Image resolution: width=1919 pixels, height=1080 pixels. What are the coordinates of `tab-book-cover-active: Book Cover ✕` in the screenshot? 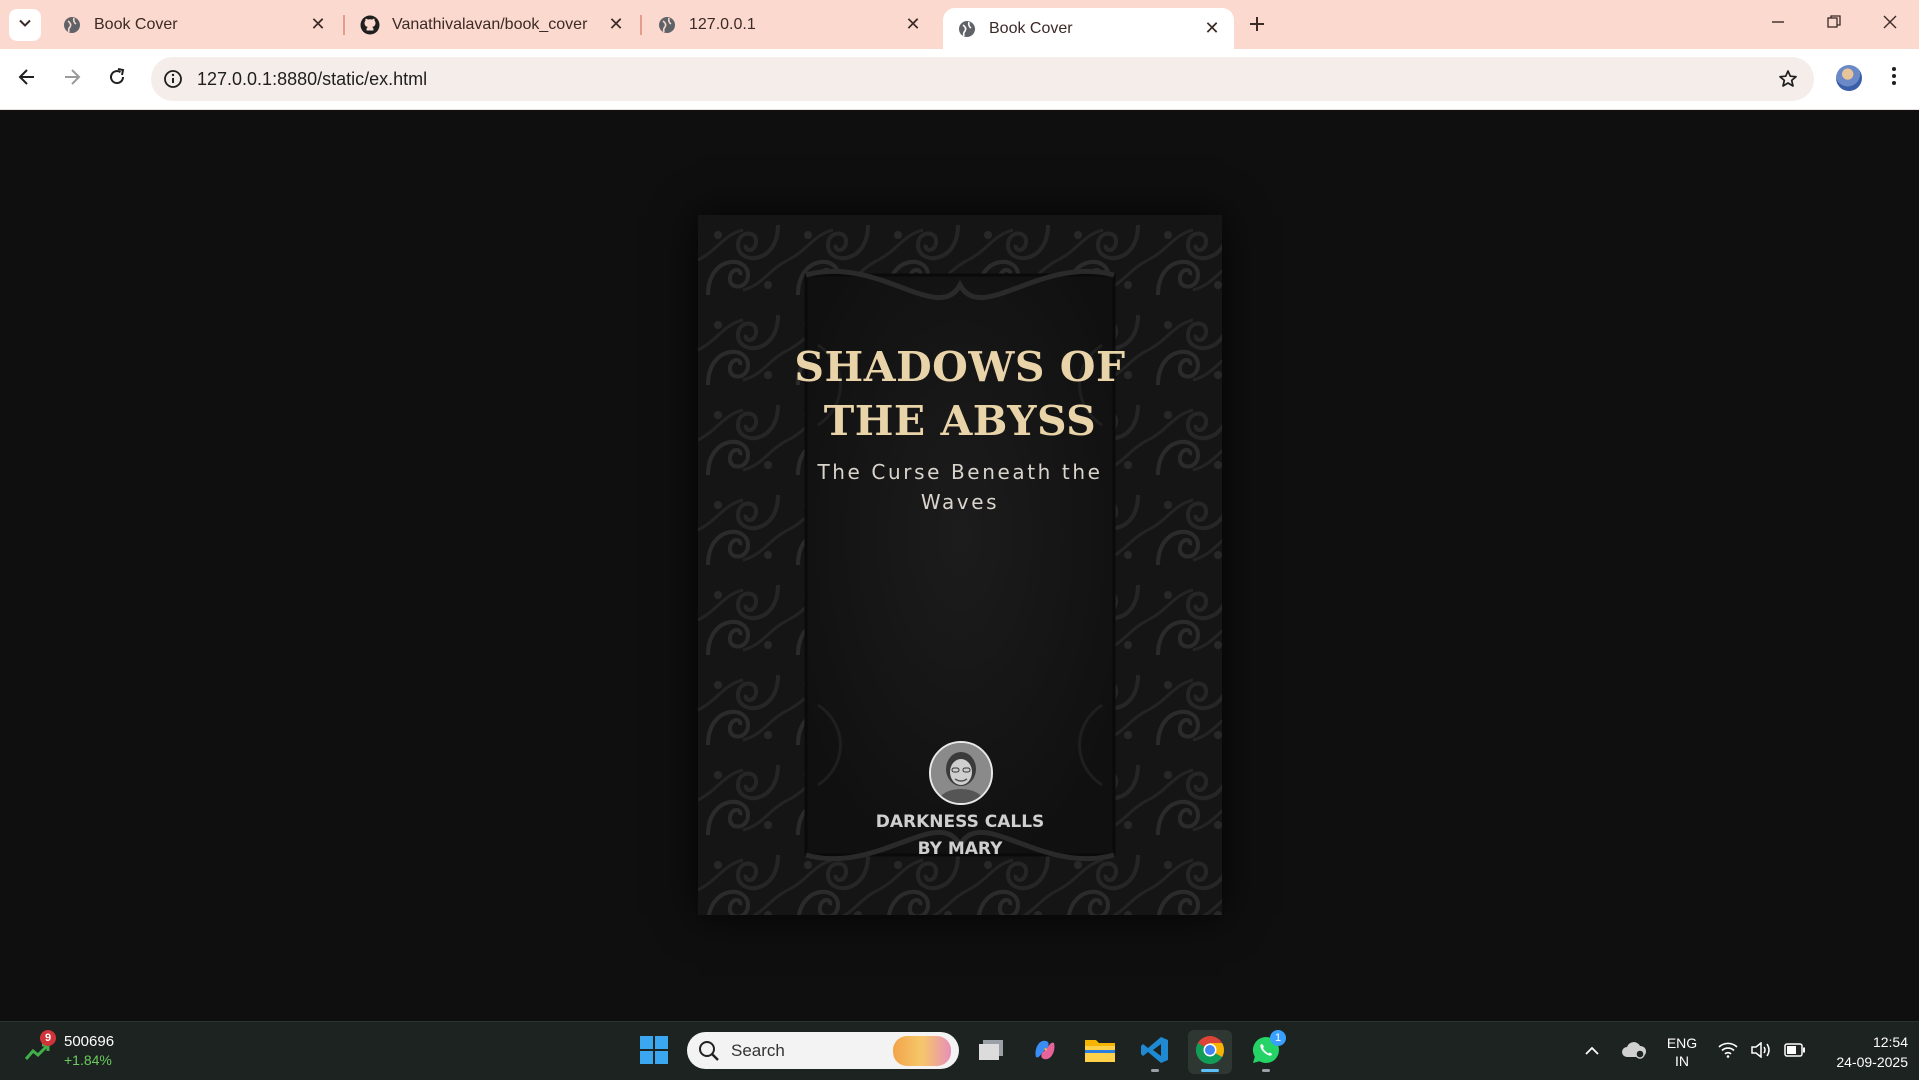 It's located at (1088, 28).